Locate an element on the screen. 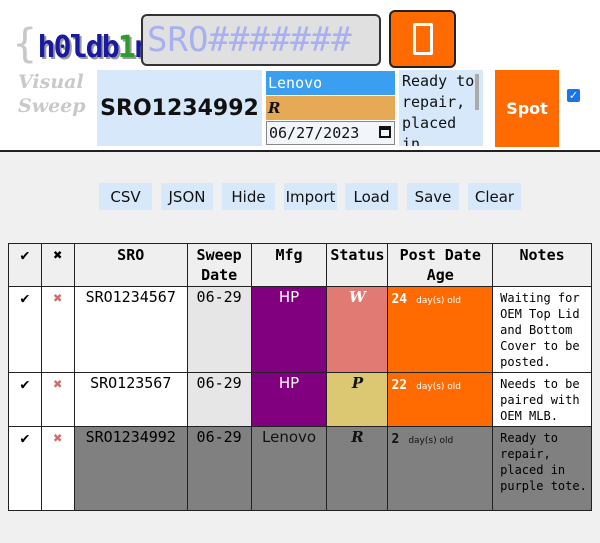 The height and width of the screenshot is (543, 600). spot-button: Spot is located at coordinates (527, 108).